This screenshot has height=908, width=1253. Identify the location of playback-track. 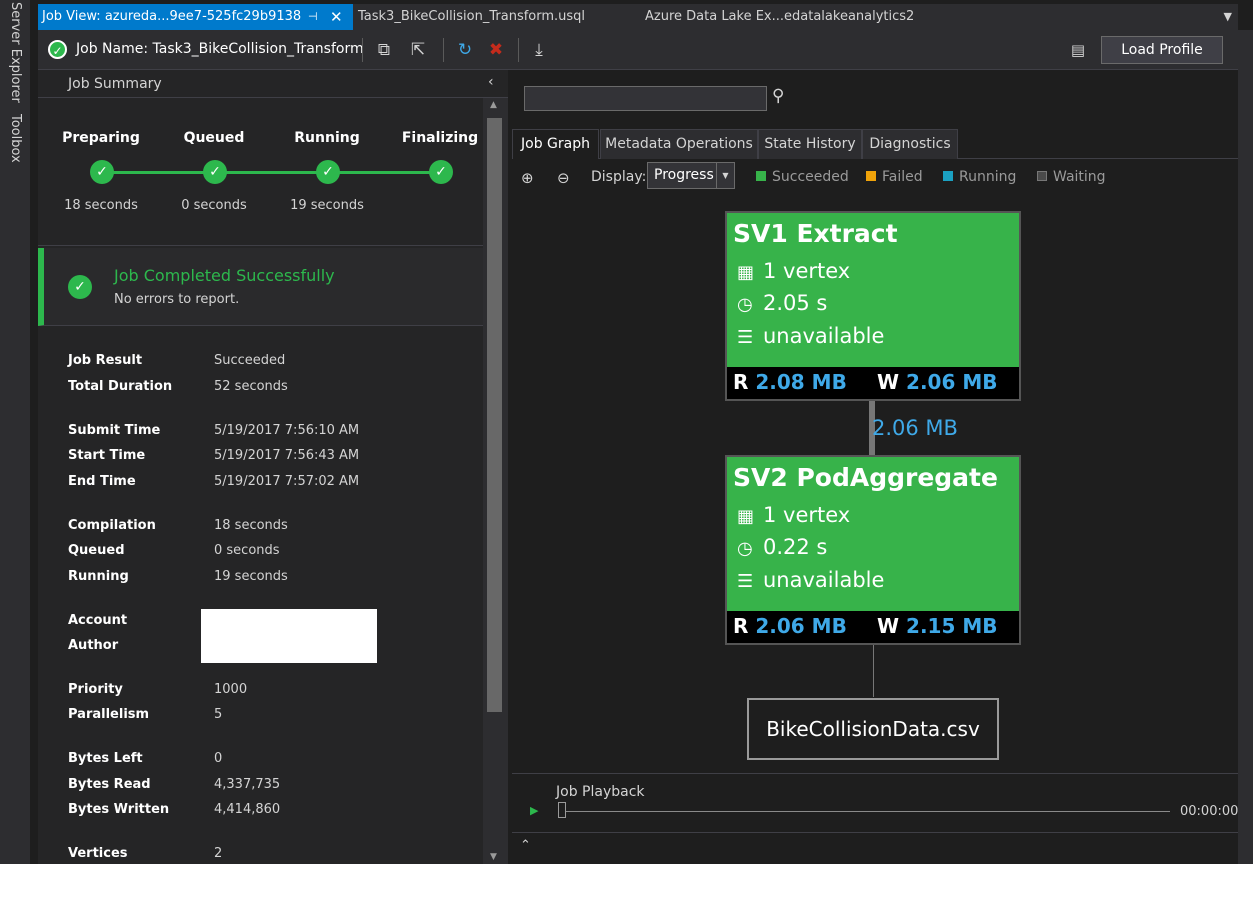
(865, 811).